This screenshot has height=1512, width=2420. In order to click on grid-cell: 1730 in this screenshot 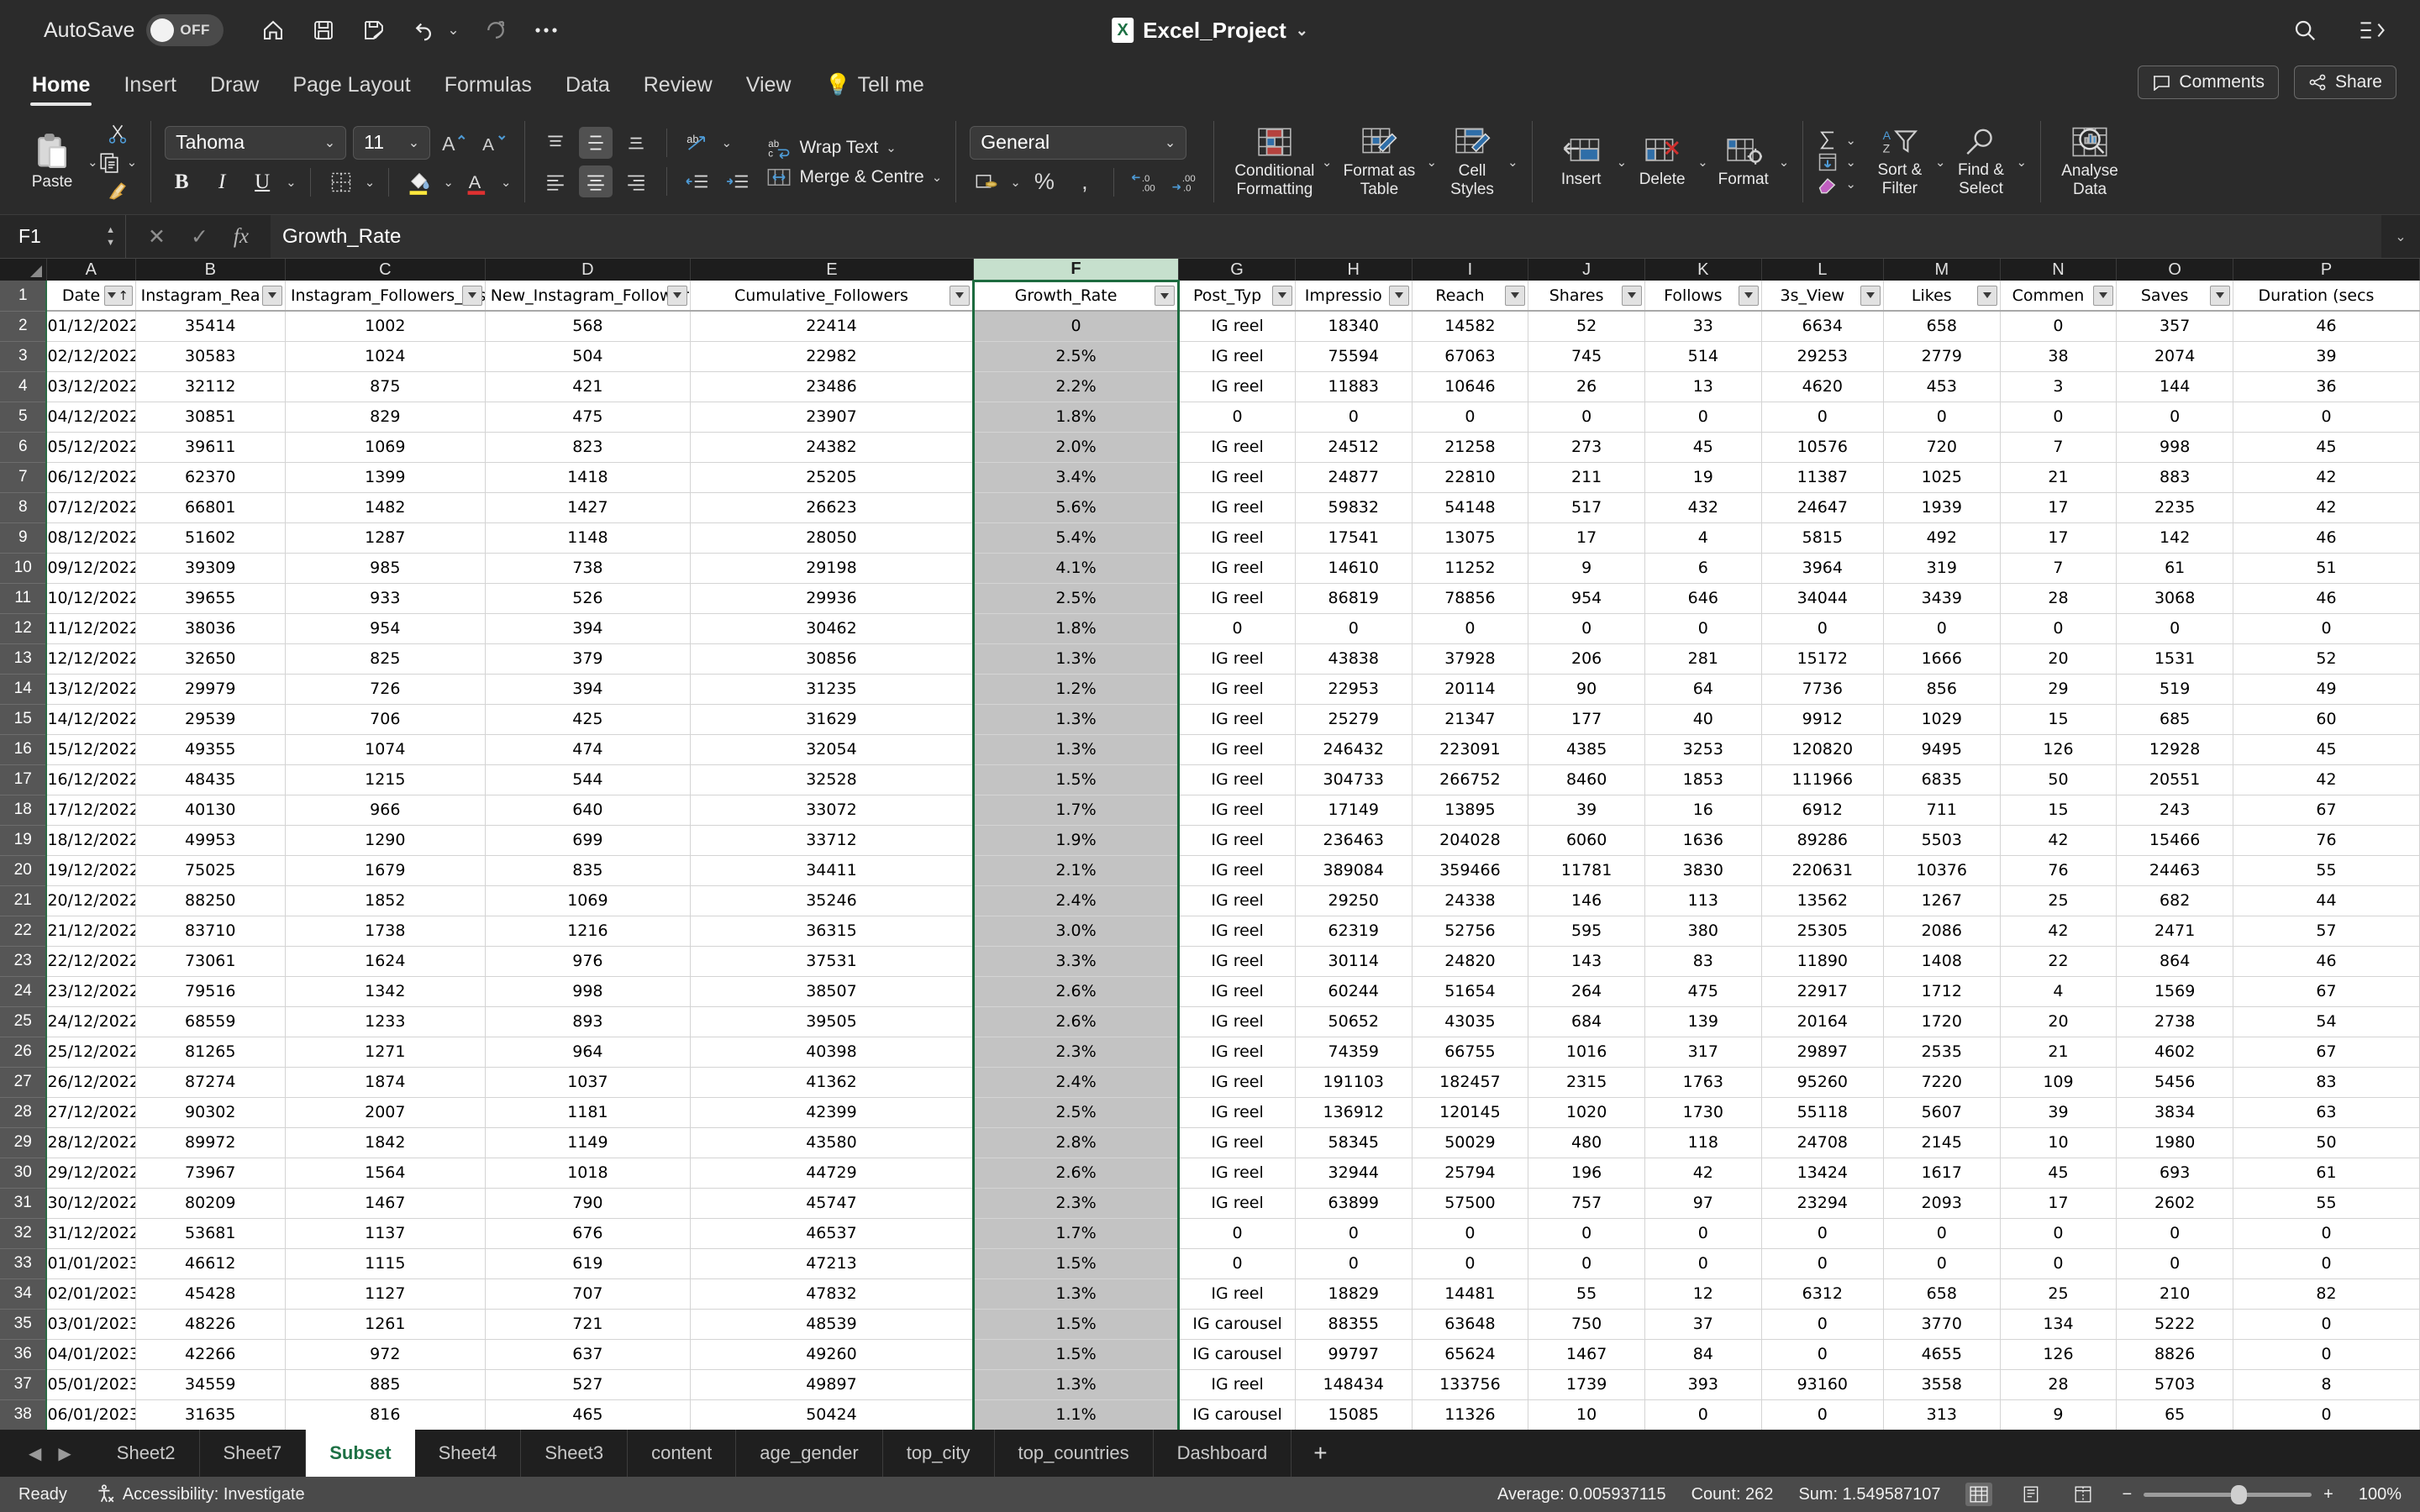, I will do `click(1703, 1112)`.